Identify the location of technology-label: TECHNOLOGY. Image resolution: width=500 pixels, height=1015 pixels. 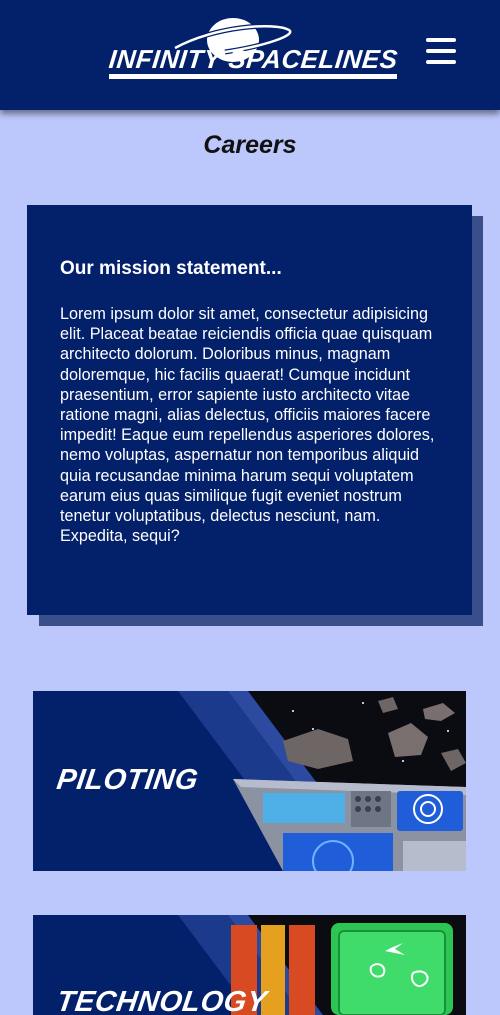
(161, 1000).